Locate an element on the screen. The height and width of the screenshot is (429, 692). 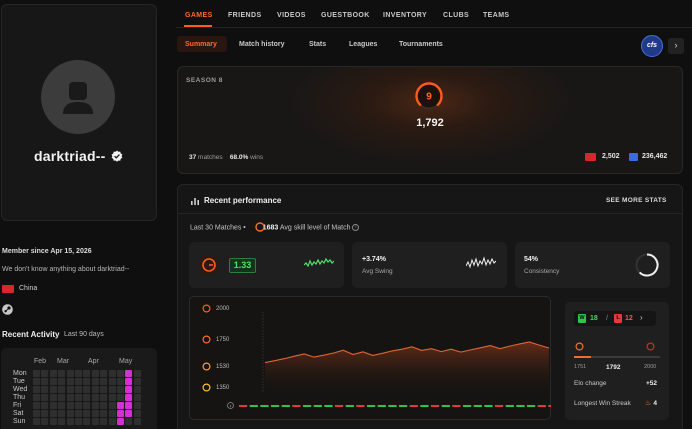
matches-count: 37 is located at coordinates (193, 157).